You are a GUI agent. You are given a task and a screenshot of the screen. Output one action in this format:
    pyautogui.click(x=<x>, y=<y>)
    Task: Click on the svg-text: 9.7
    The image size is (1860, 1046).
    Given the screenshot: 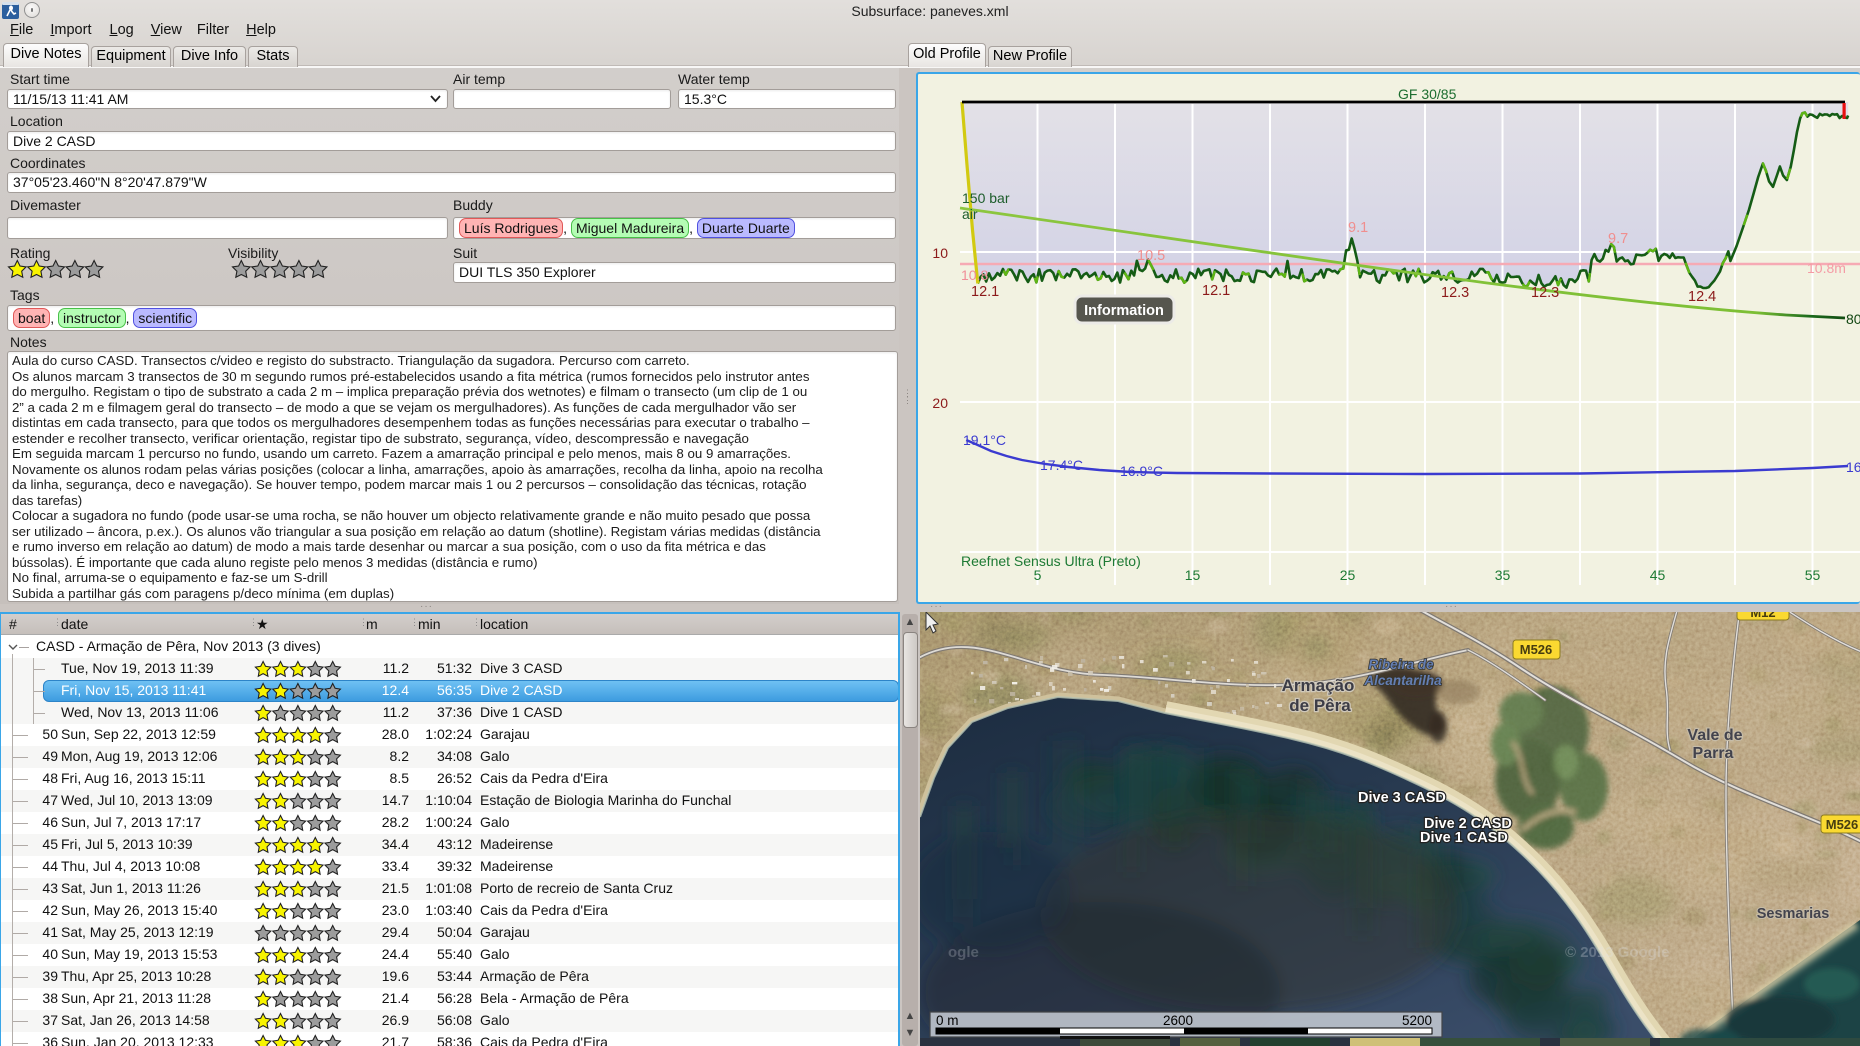 What is the action you would take?
    pyautogui.click(x=1618, y=239)
    